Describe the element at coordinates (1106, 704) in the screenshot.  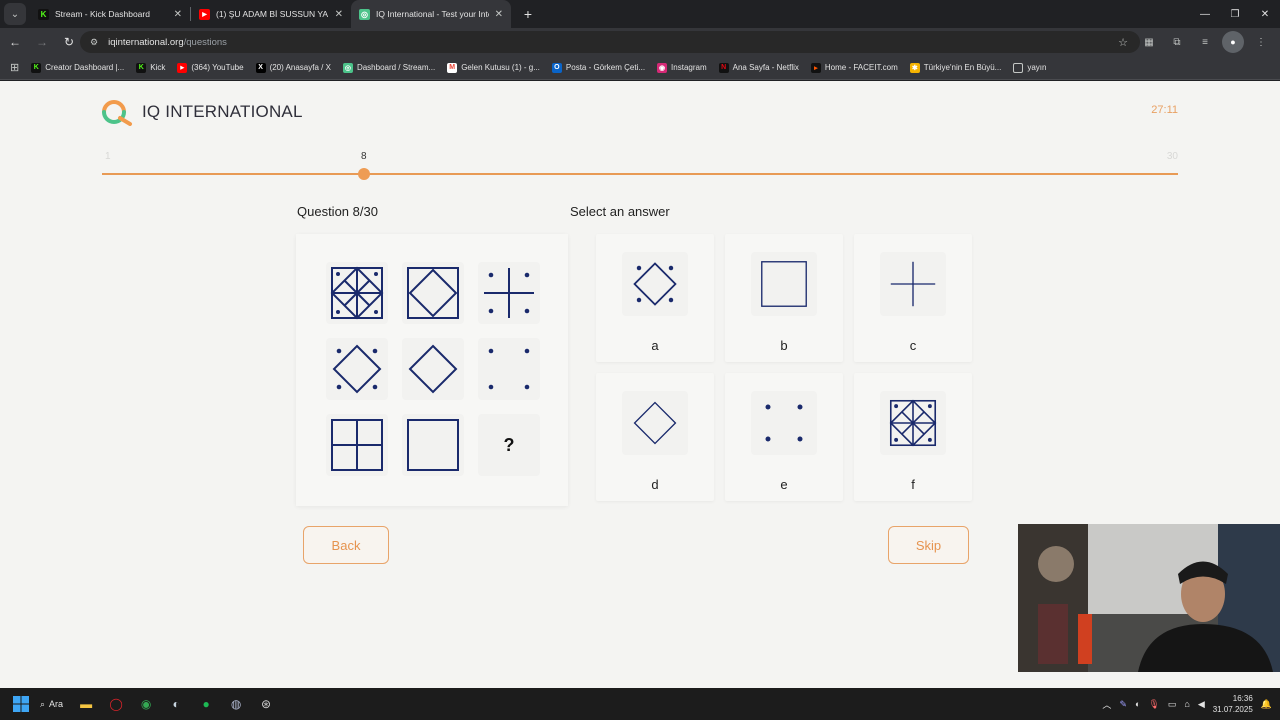
I see `chevron-up-icon: ︿` at that location.